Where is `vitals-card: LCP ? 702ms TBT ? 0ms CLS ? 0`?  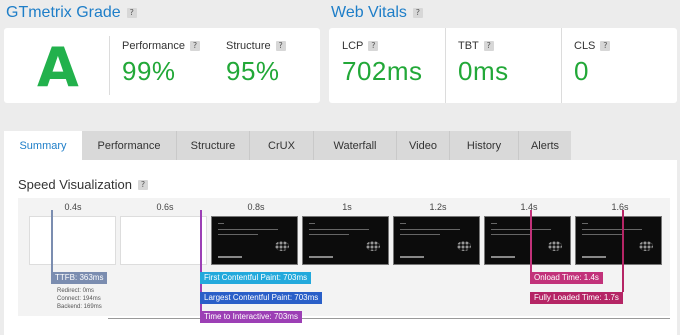 vitals-card: LCP ? 702ms TBT ? 0ms CLS ? 0 is located at coordinates (503, 65).